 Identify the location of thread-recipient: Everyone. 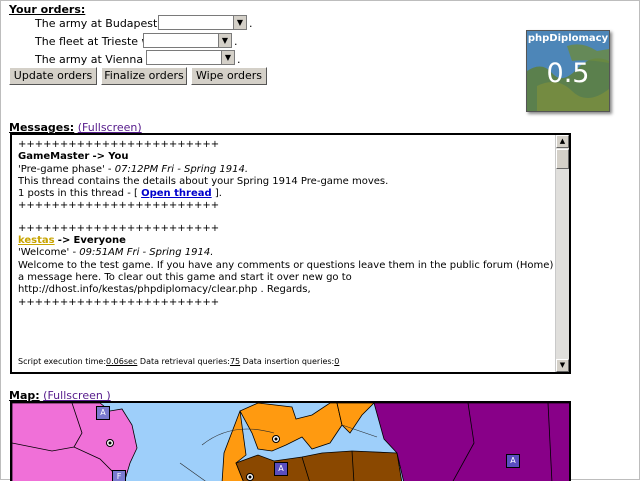
(99, 241).